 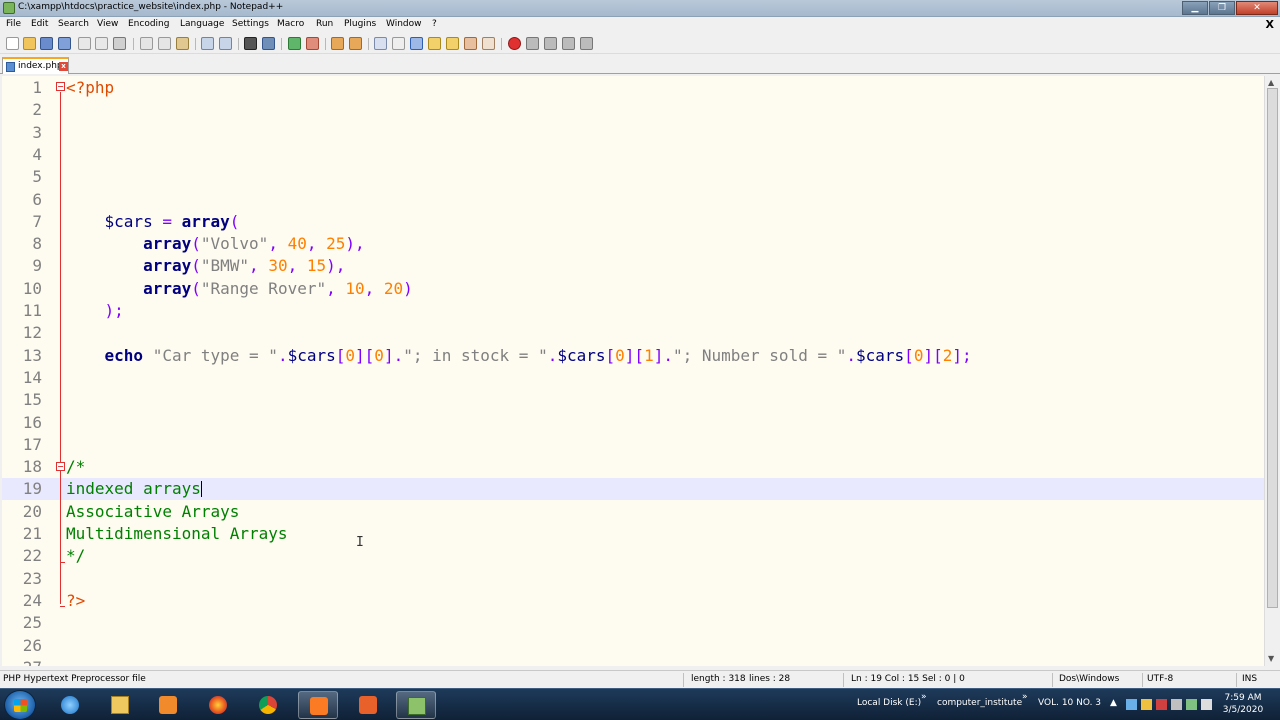 I want to click on show-all-characters-icon, so click(x=398, y=43).